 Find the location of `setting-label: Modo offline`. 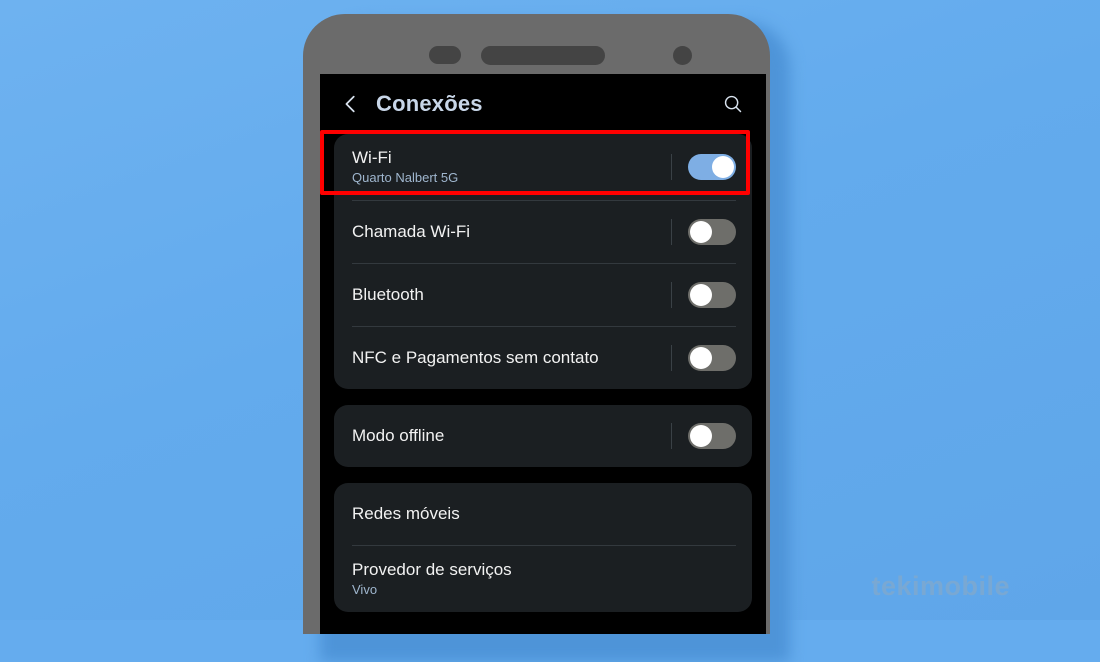

setting-label: Modo offline is located at coordinates (398, 436).